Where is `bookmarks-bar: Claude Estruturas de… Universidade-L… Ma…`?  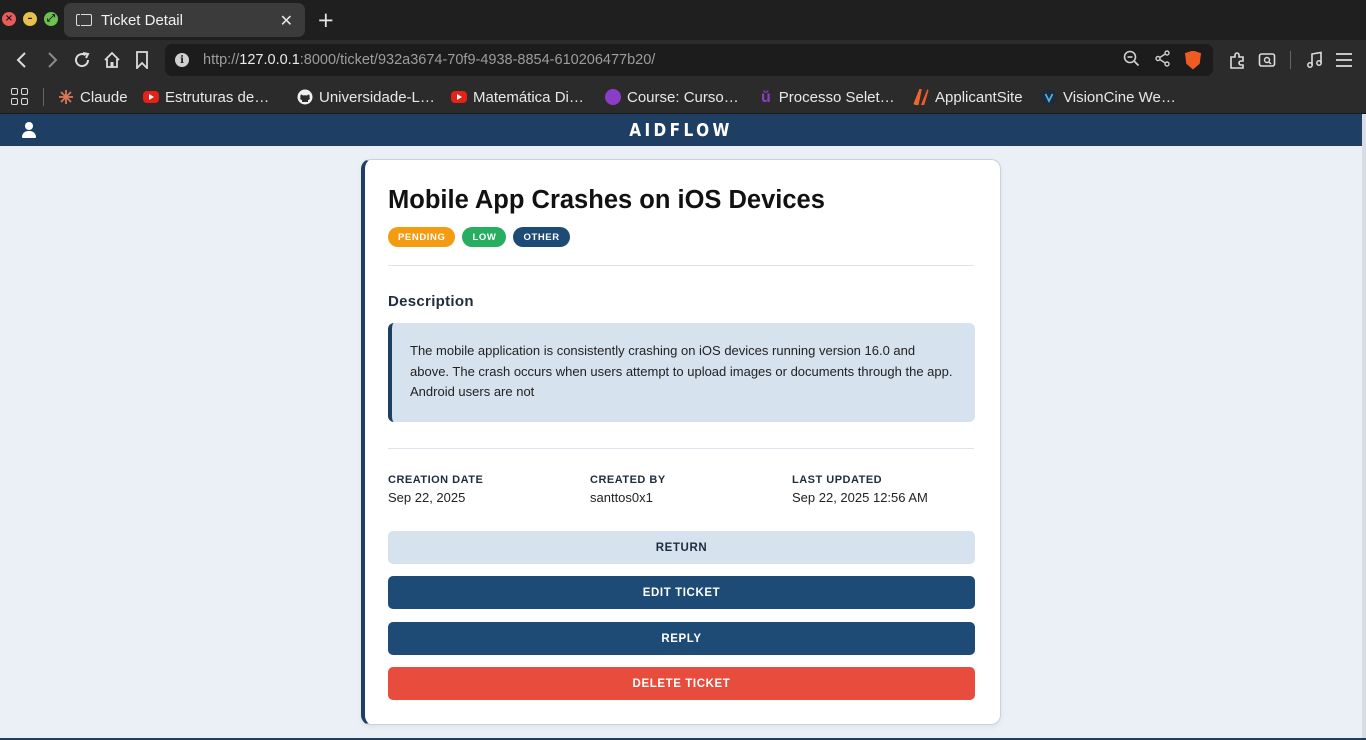
bookmarks-bar: Claude Estruturas de… Universidade-L… Ma… is located at coordinates (683, 97).